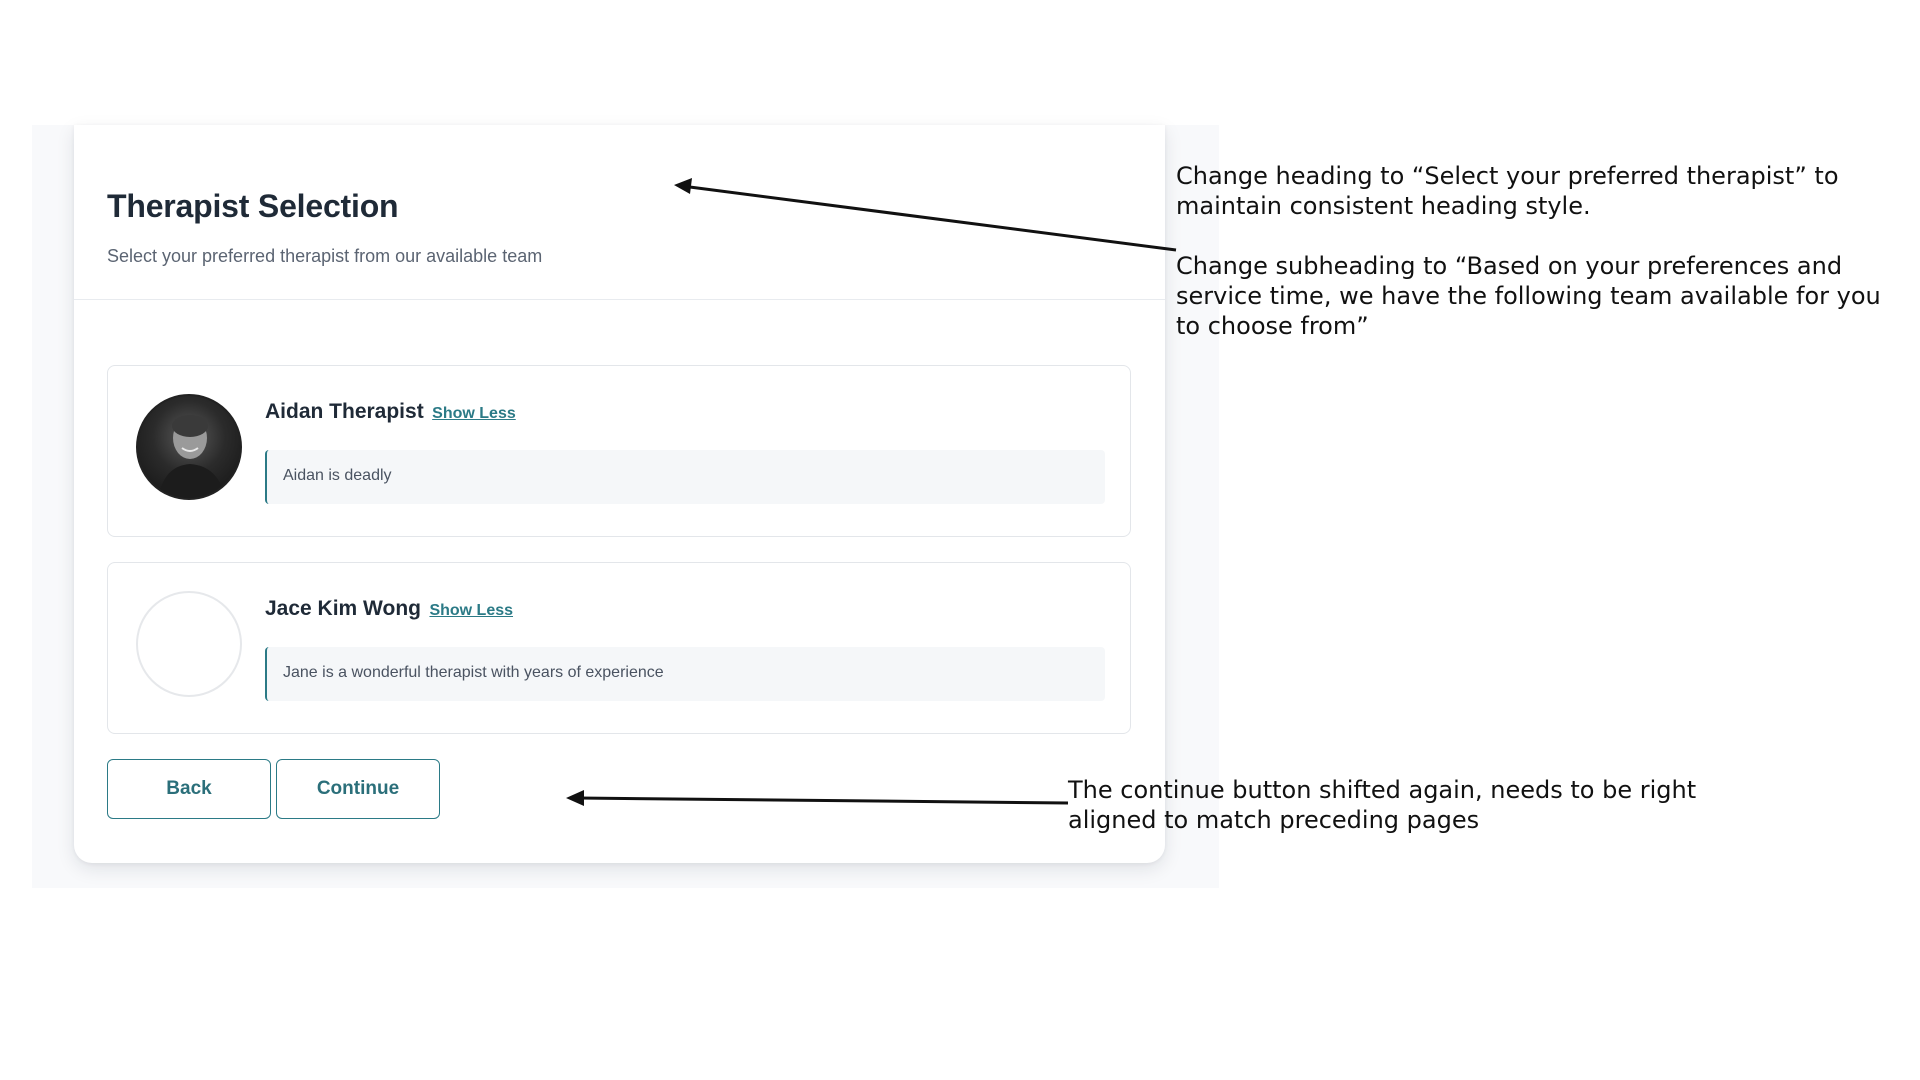 The height and width of the screenshot is (1080, 1920). Describe the element at coordinates (1383, 206) in the screenshot. I see `annotation-line: maintain consistent heading style.` at that location.